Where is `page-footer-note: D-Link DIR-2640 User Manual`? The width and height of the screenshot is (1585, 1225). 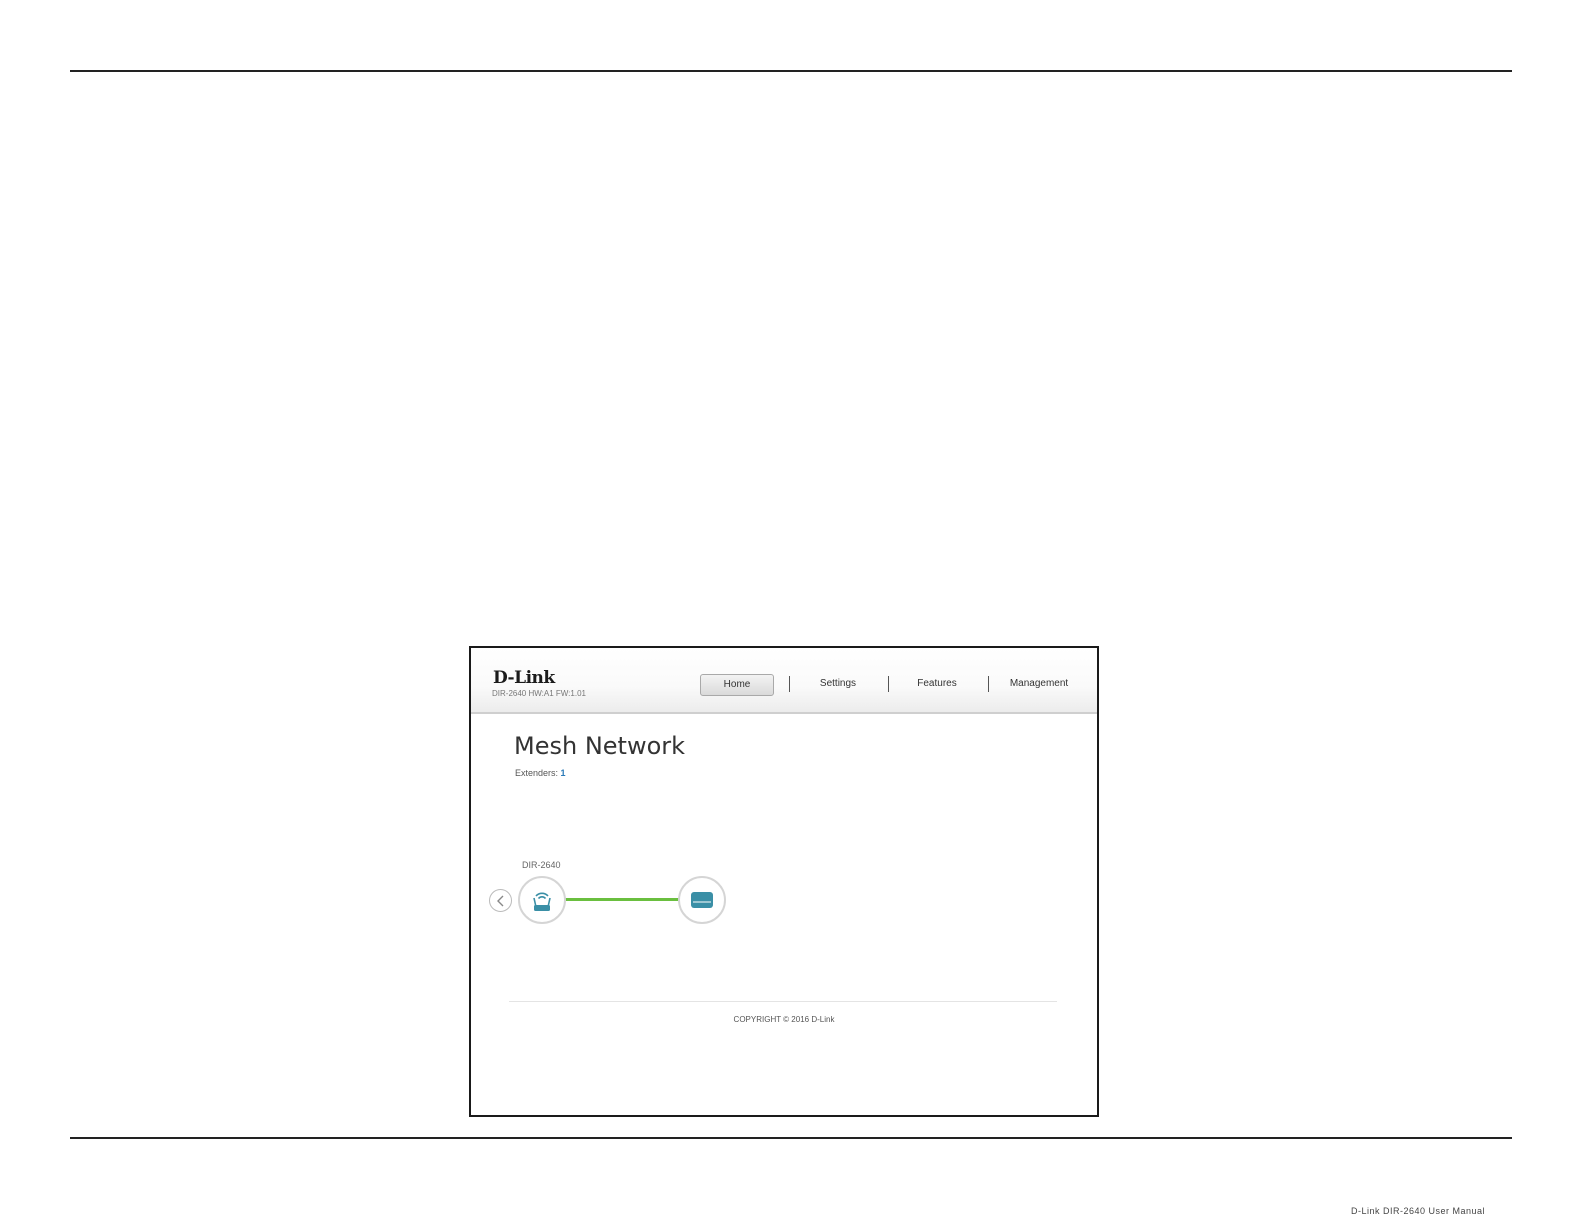 page-footer-note: D-Link DIR-2640 User Manual is located at coordinates (1417, 1211).